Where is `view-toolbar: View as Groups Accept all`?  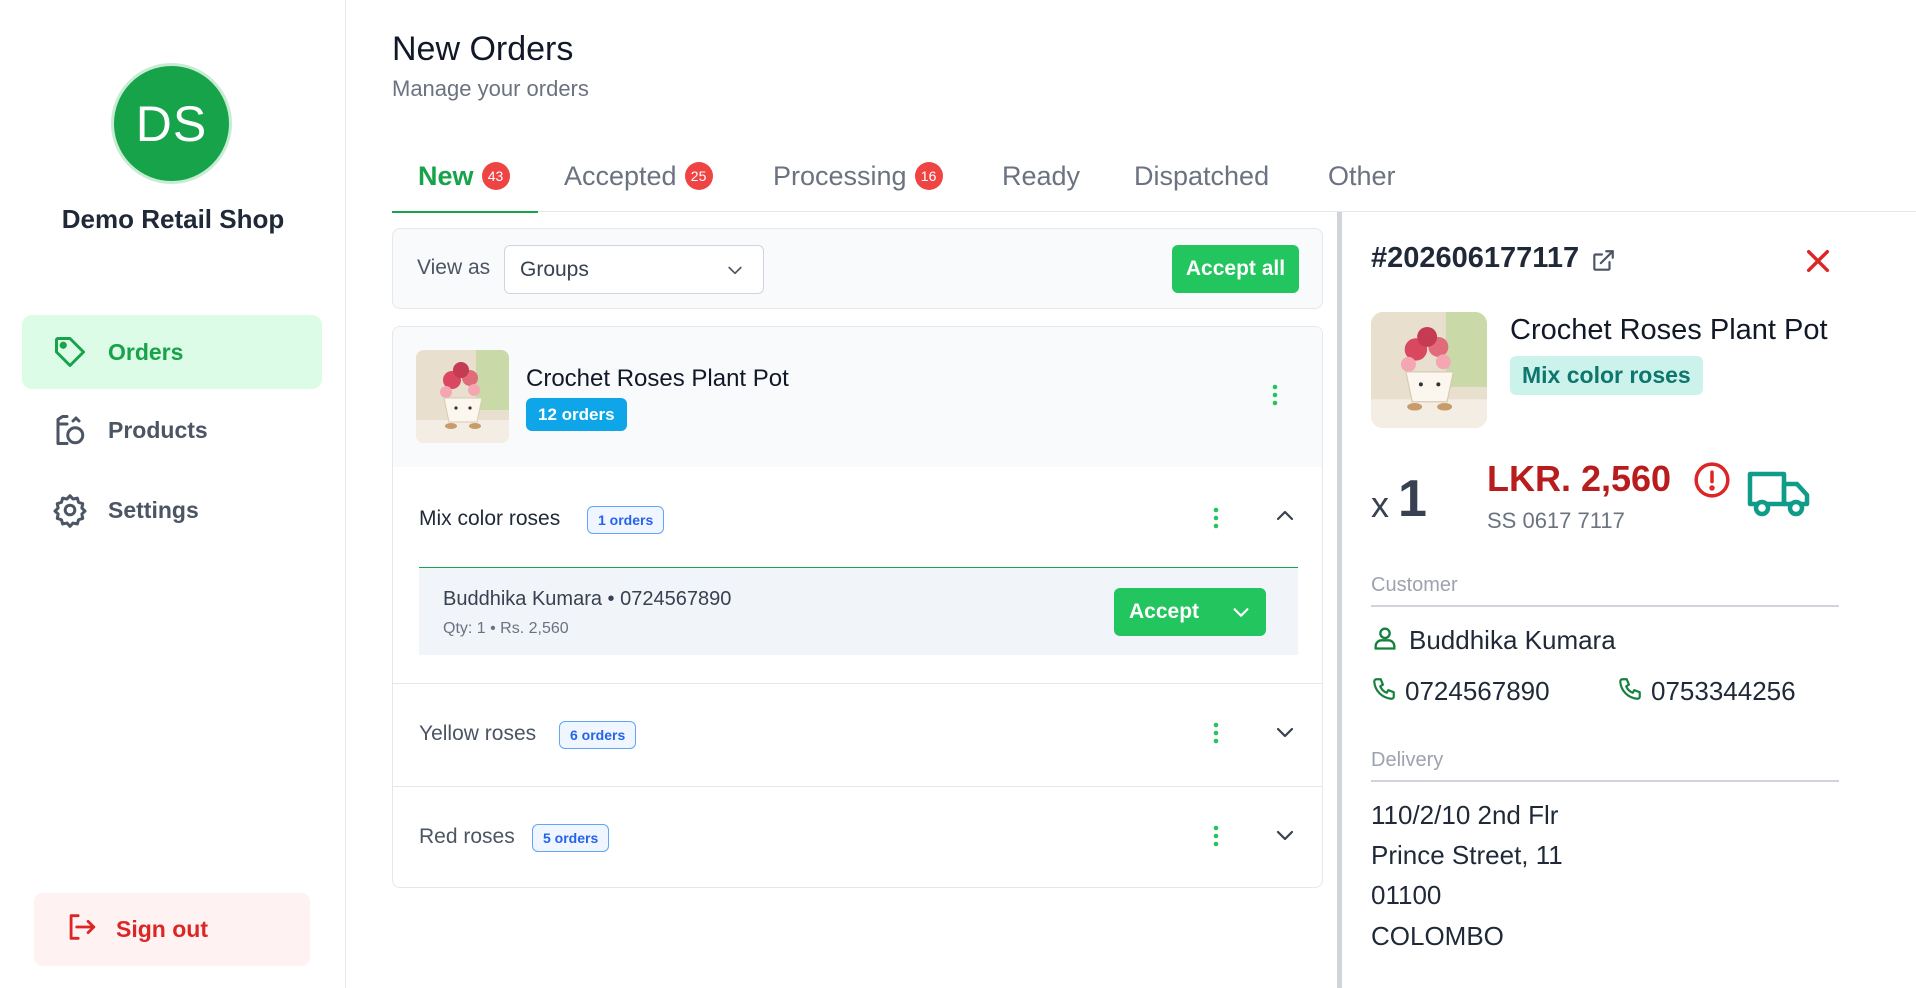
view-toolbar: View as Groups Accept all is located at coordinates (857, 268).